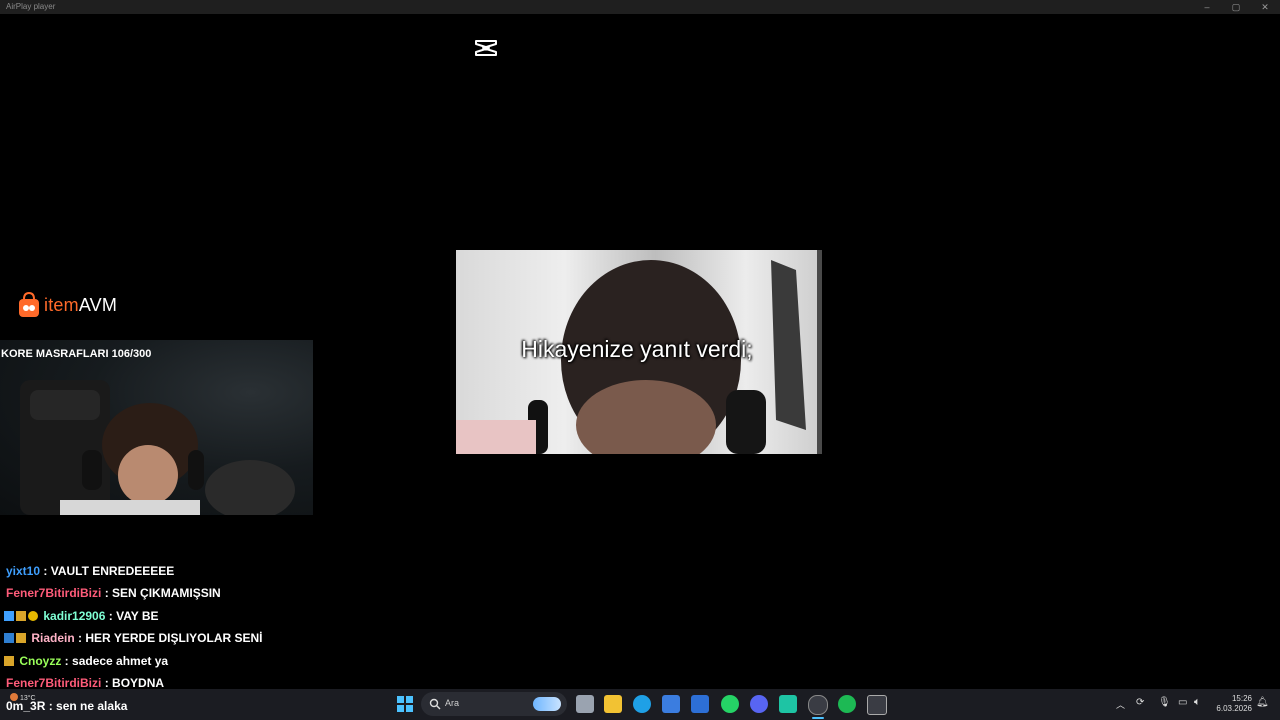  I want to click on clock: 15:26 6.03.2026, so click(1232, 704).